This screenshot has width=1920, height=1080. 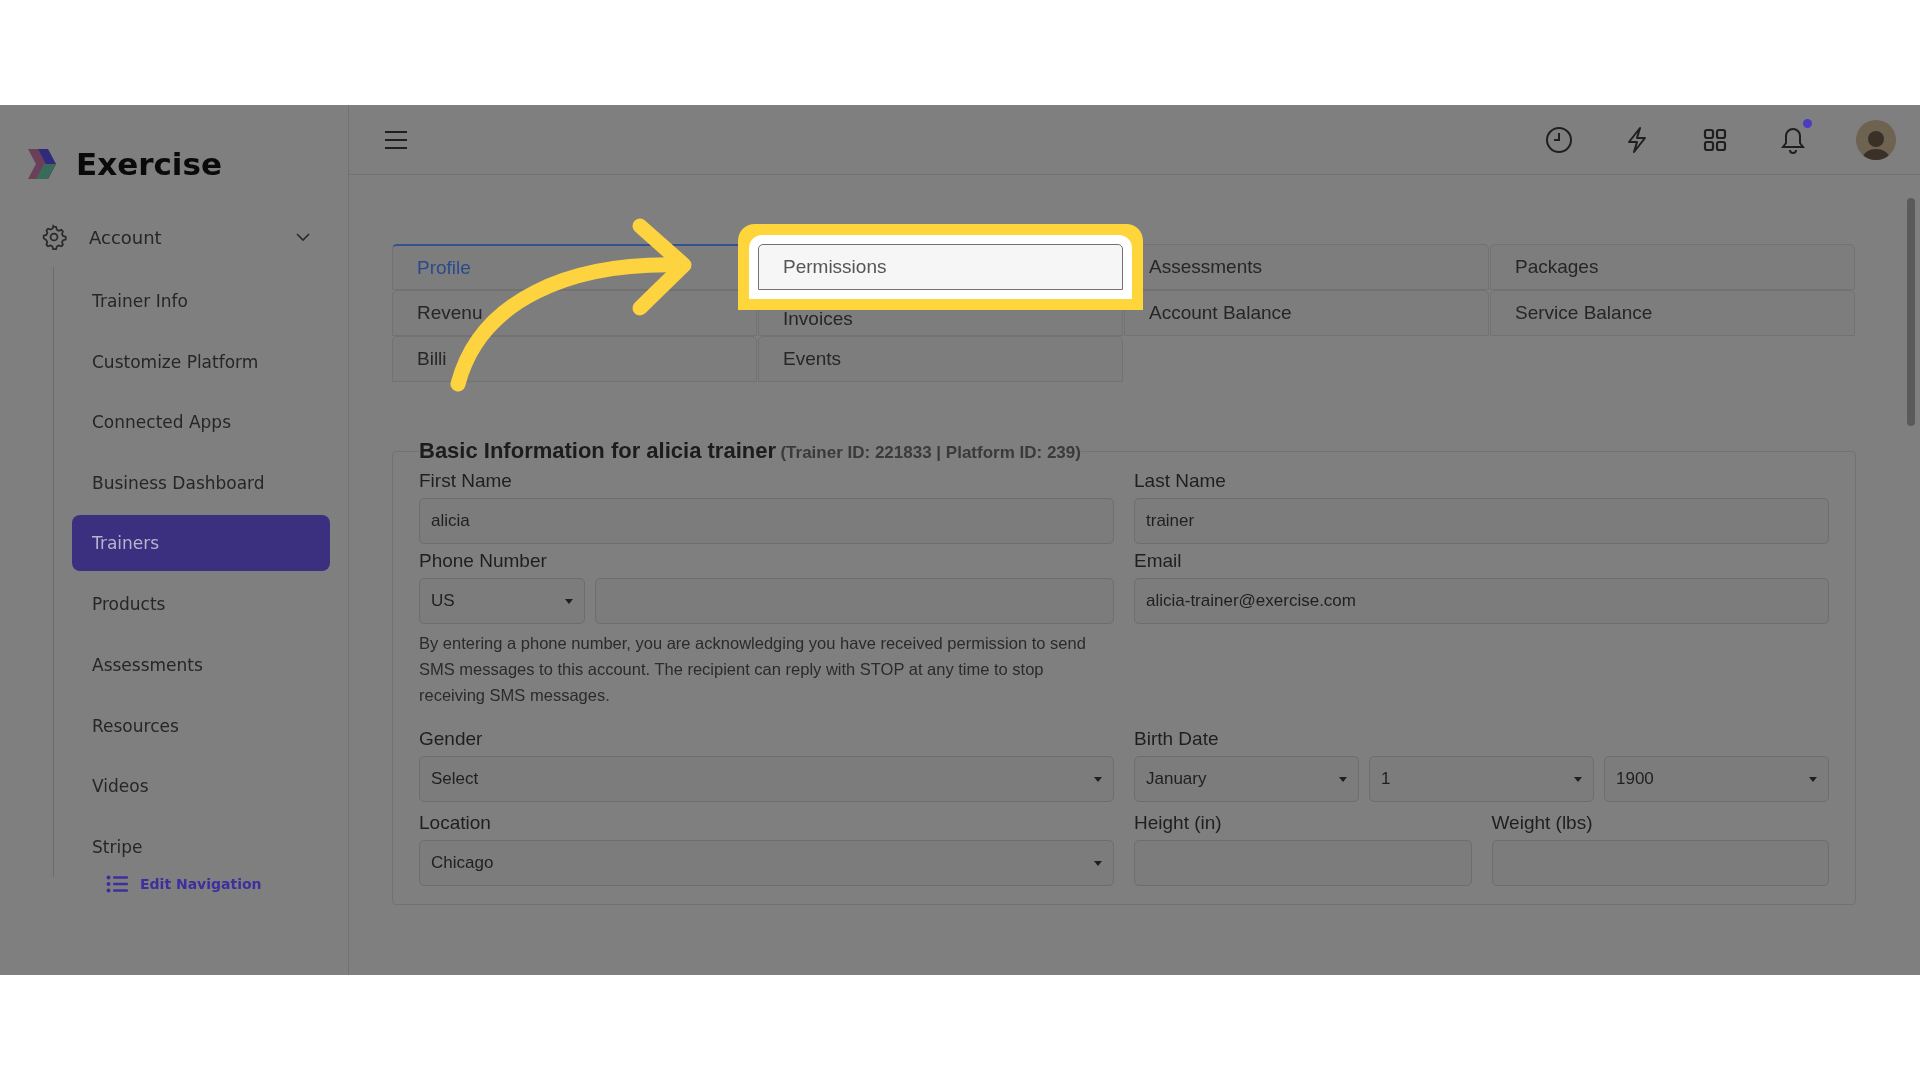 I want to click on sidebar-item: Resources, so click(x=192, y=725).